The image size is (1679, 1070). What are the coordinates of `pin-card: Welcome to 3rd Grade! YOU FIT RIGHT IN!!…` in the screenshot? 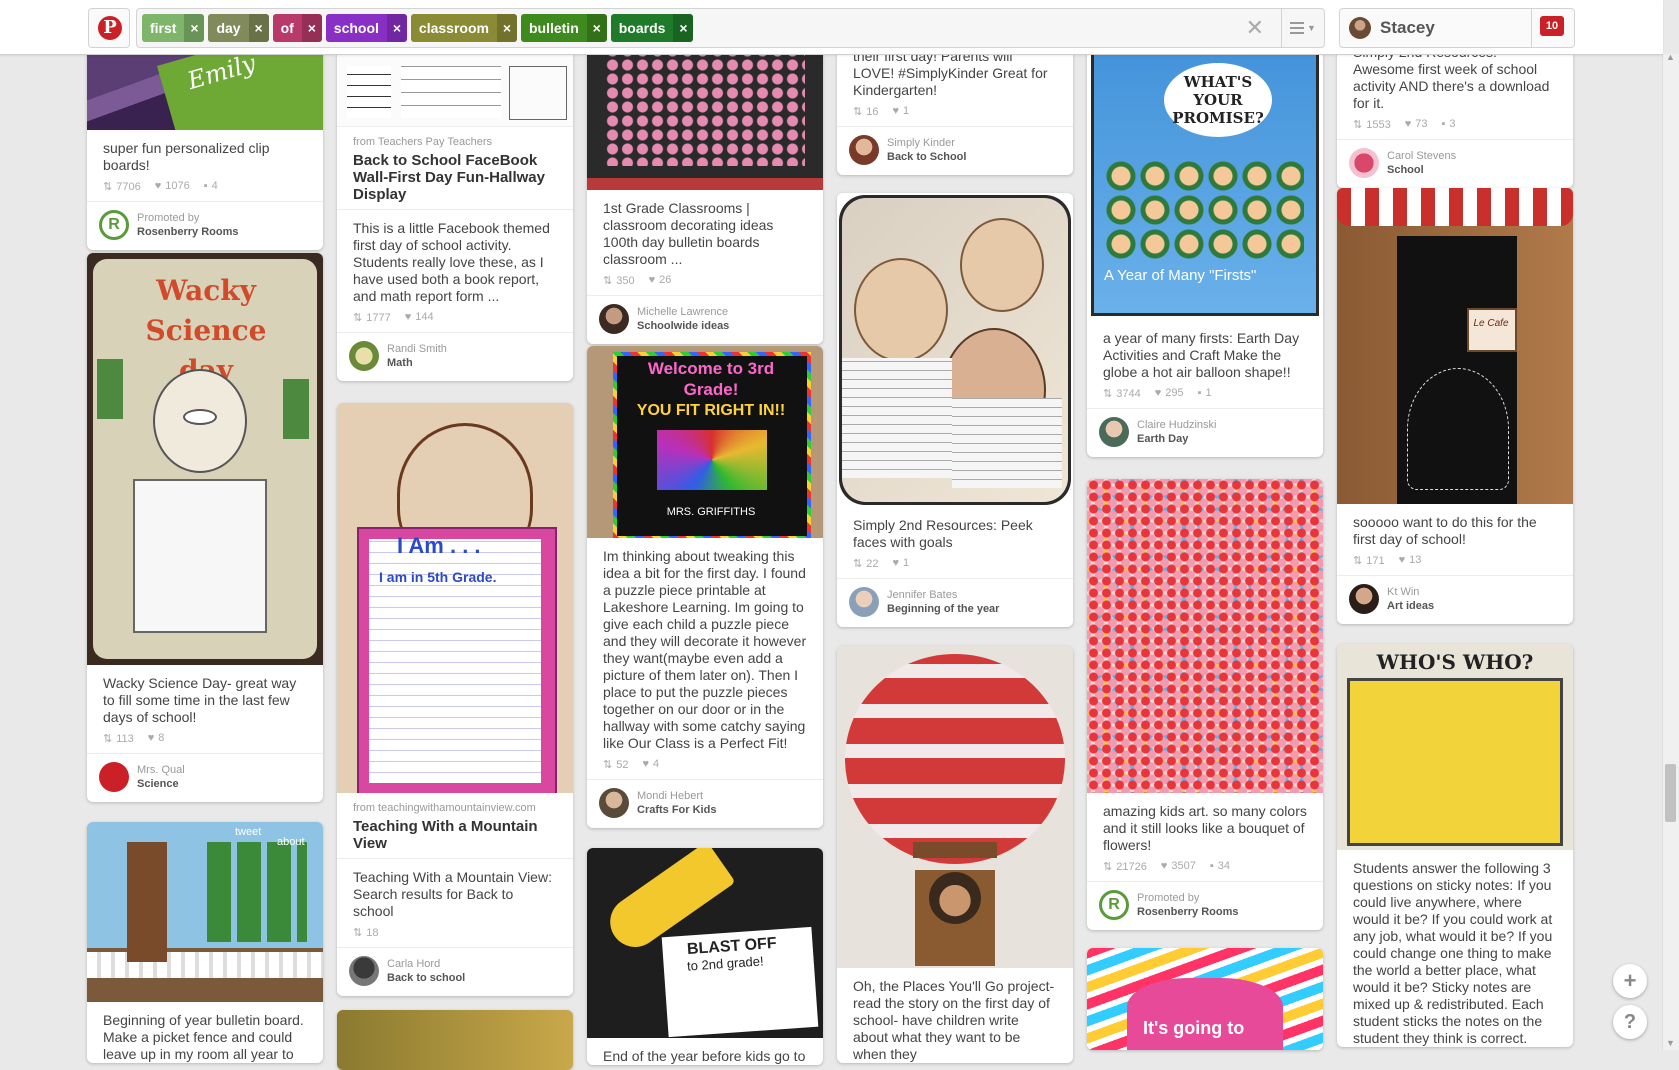 It's located at (705, 587).